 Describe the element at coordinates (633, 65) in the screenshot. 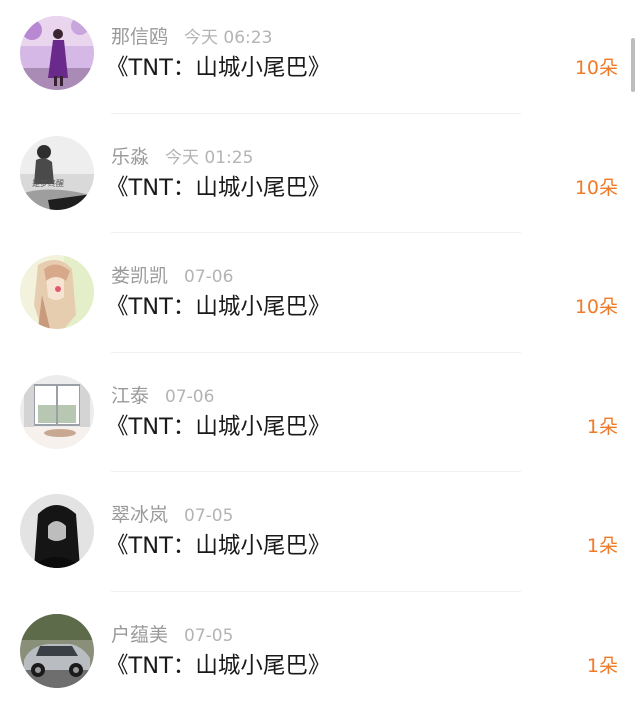

I see `scrollbar` at that location.